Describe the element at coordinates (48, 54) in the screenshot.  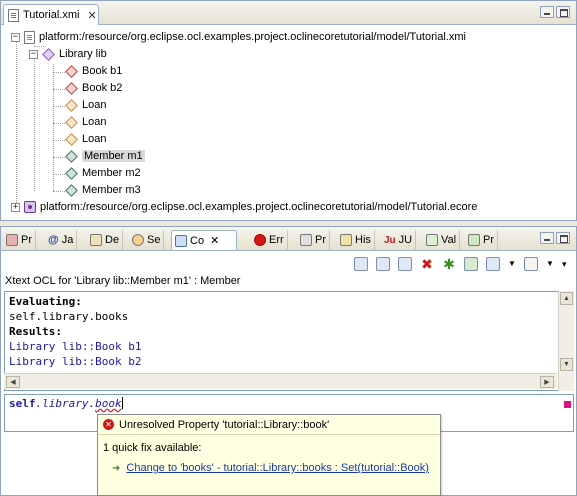
I see `library-object-icon` at that location.